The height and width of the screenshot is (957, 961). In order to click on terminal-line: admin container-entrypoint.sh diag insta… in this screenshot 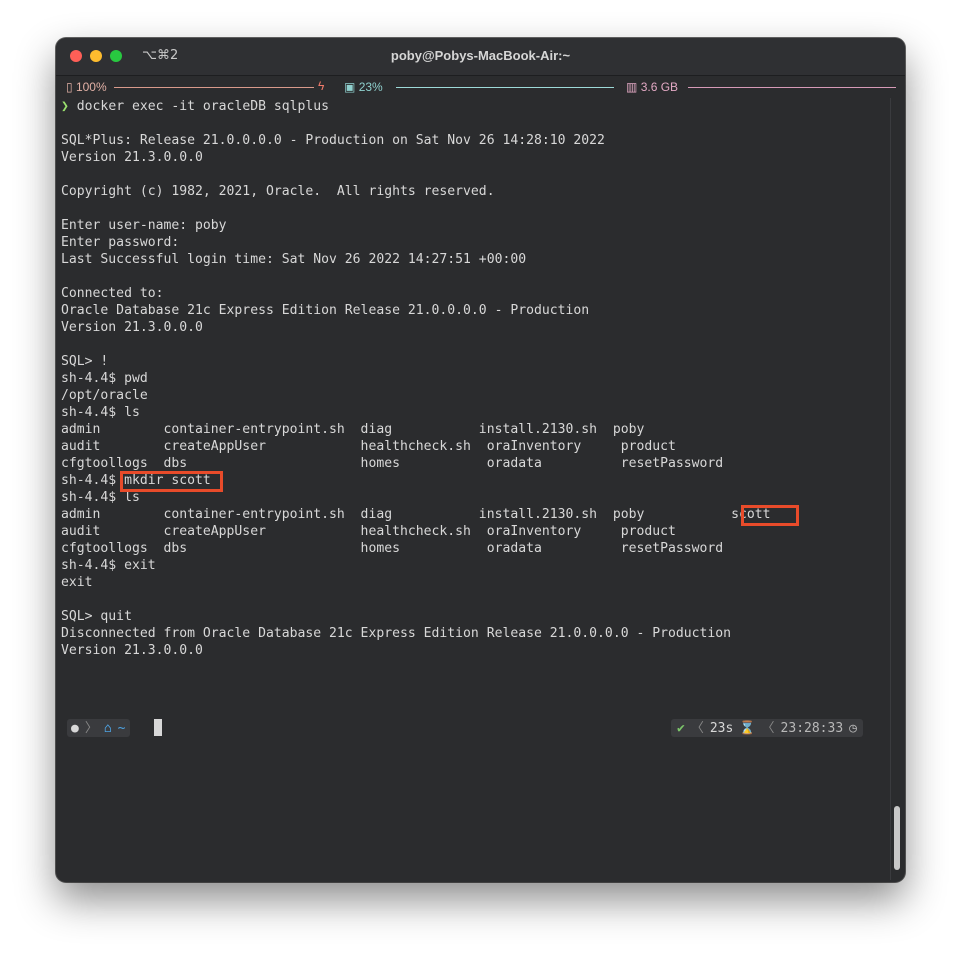, I will do `click(353, 429)`.